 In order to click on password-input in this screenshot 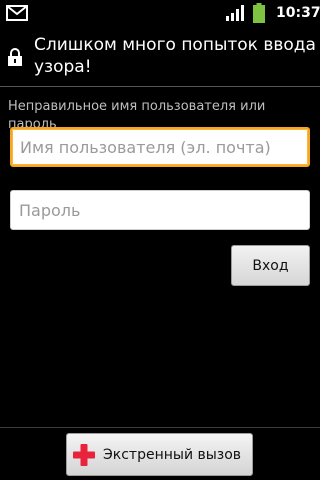, I will do `click(160, 210)`.